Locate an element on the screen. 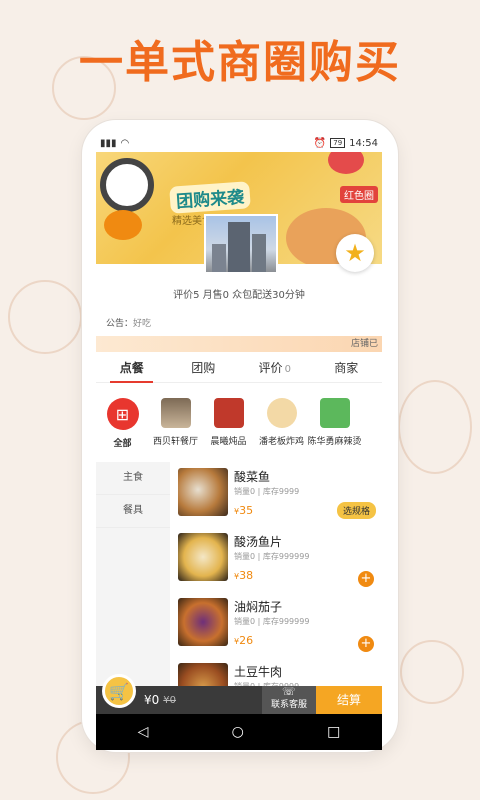 Image resolution: width=480 pixels, height=800 pixels. dish-meta: 销量0 | 库存9999 is located at coordinates (267, 491).